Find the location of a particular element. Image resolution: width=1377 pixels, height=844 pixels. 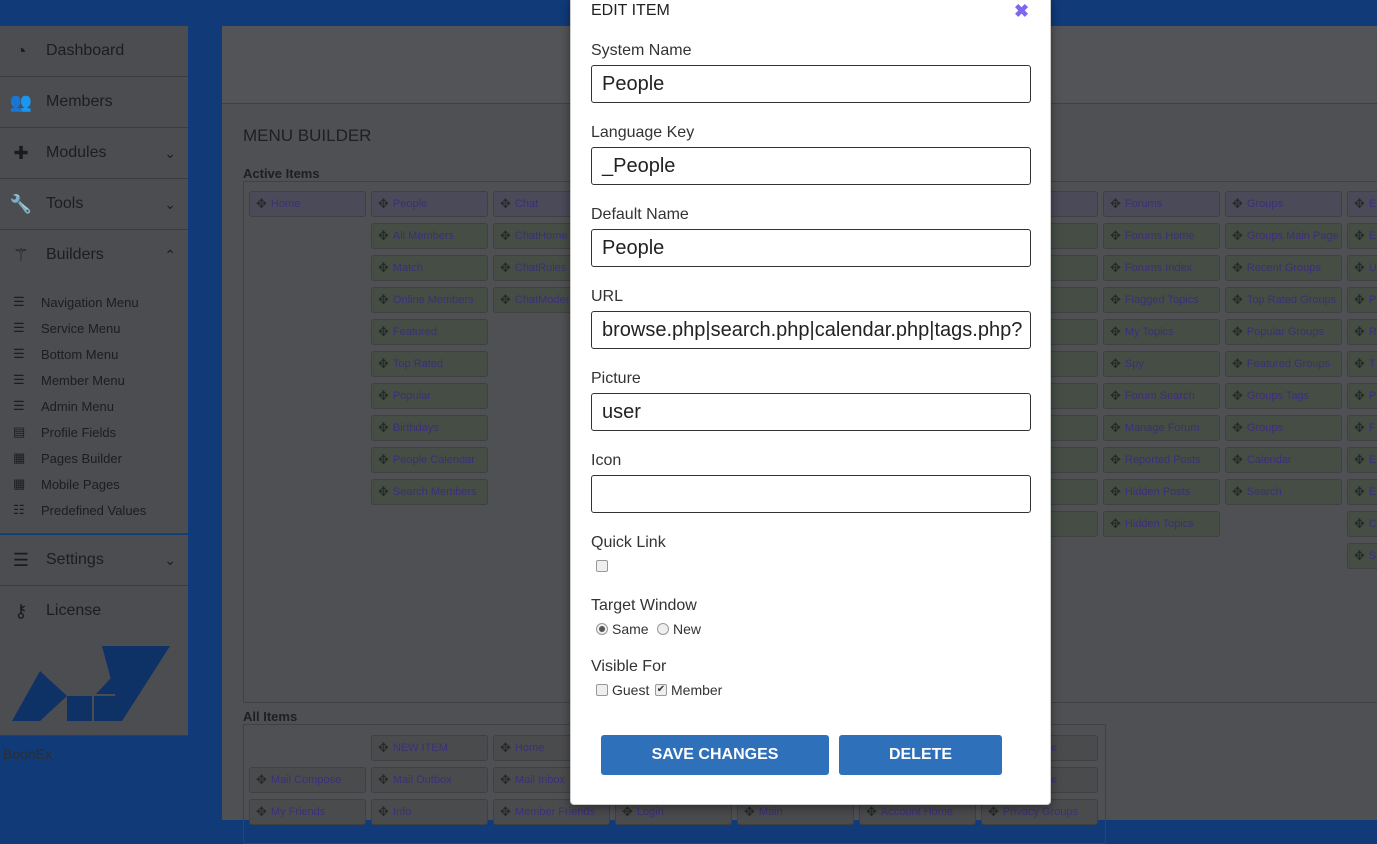

menu-item-box: ✥ Popular is located at coordinates (429, 396).